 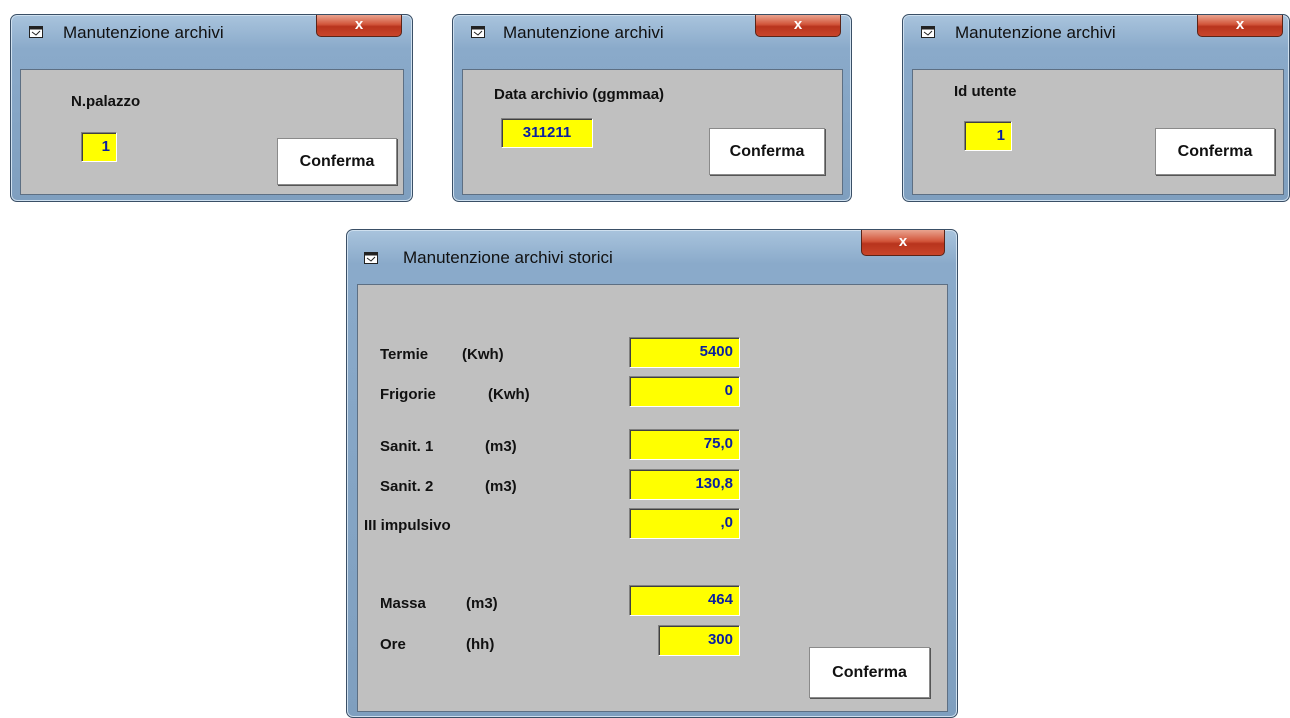 What do you see at coordinates (480, 644) in the screenshot?
I see `ore-unit: (hh)` at bounding box center [480, 644].